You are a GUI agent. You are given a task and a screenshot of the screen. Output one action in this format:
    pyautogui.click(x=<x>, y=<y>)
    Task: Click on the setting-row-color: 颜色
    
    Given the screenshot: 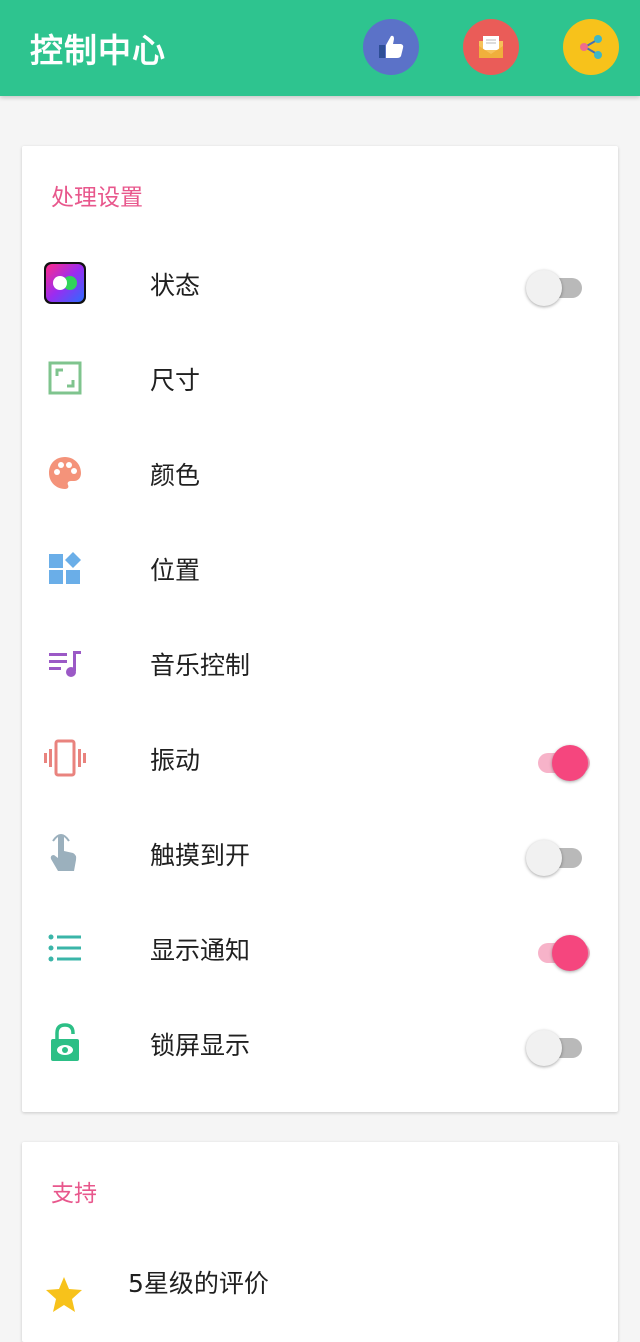 What is the action you would take?
    pyautogui.click(x=320, y=475)
    